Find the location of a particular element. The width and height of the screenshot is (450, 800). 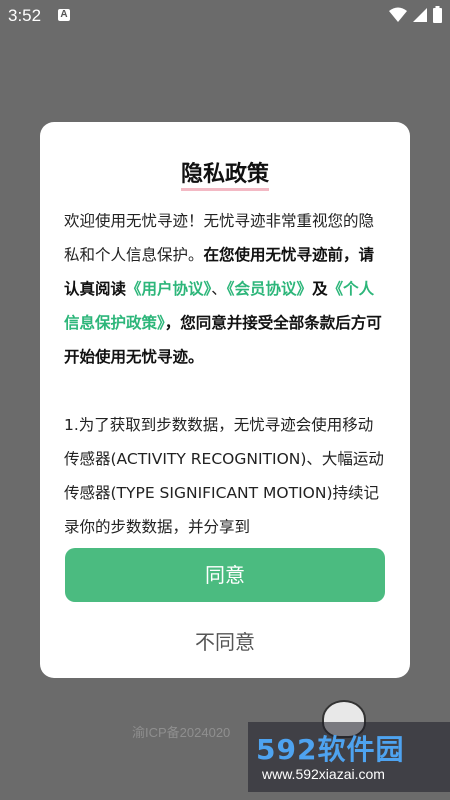

wifi-icon is located at coordinates (398, 14).